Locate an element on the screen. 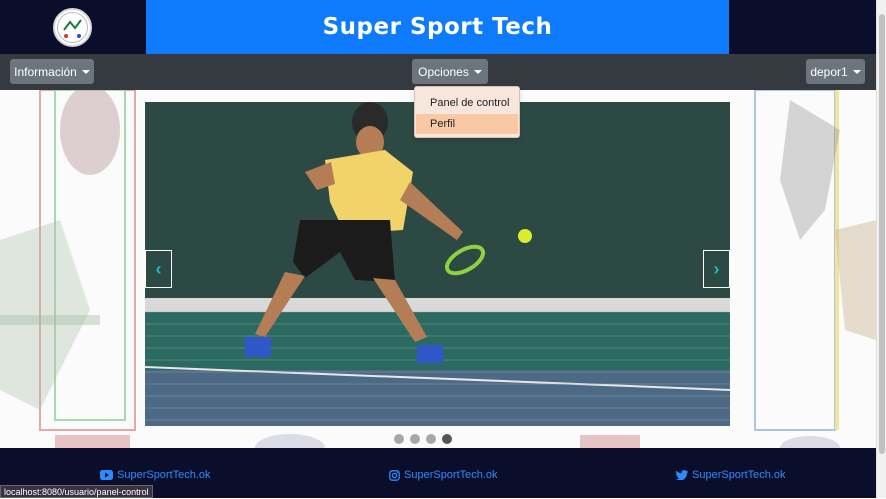  twitter-link: SuperSportTech.ok is located at coordinates (731, 475).